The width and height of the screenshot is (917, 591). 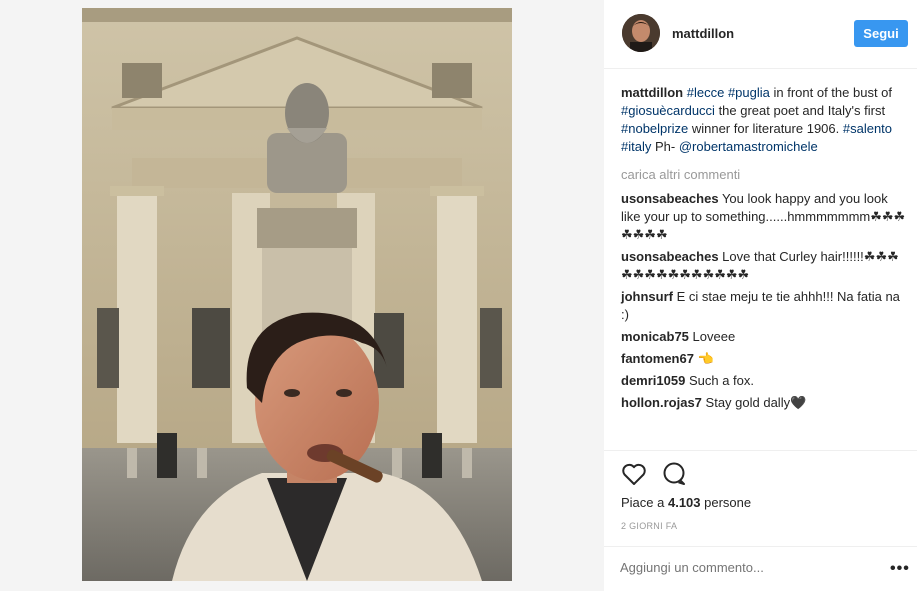 I want to click on actions-divider, so click(x=760, y=450).